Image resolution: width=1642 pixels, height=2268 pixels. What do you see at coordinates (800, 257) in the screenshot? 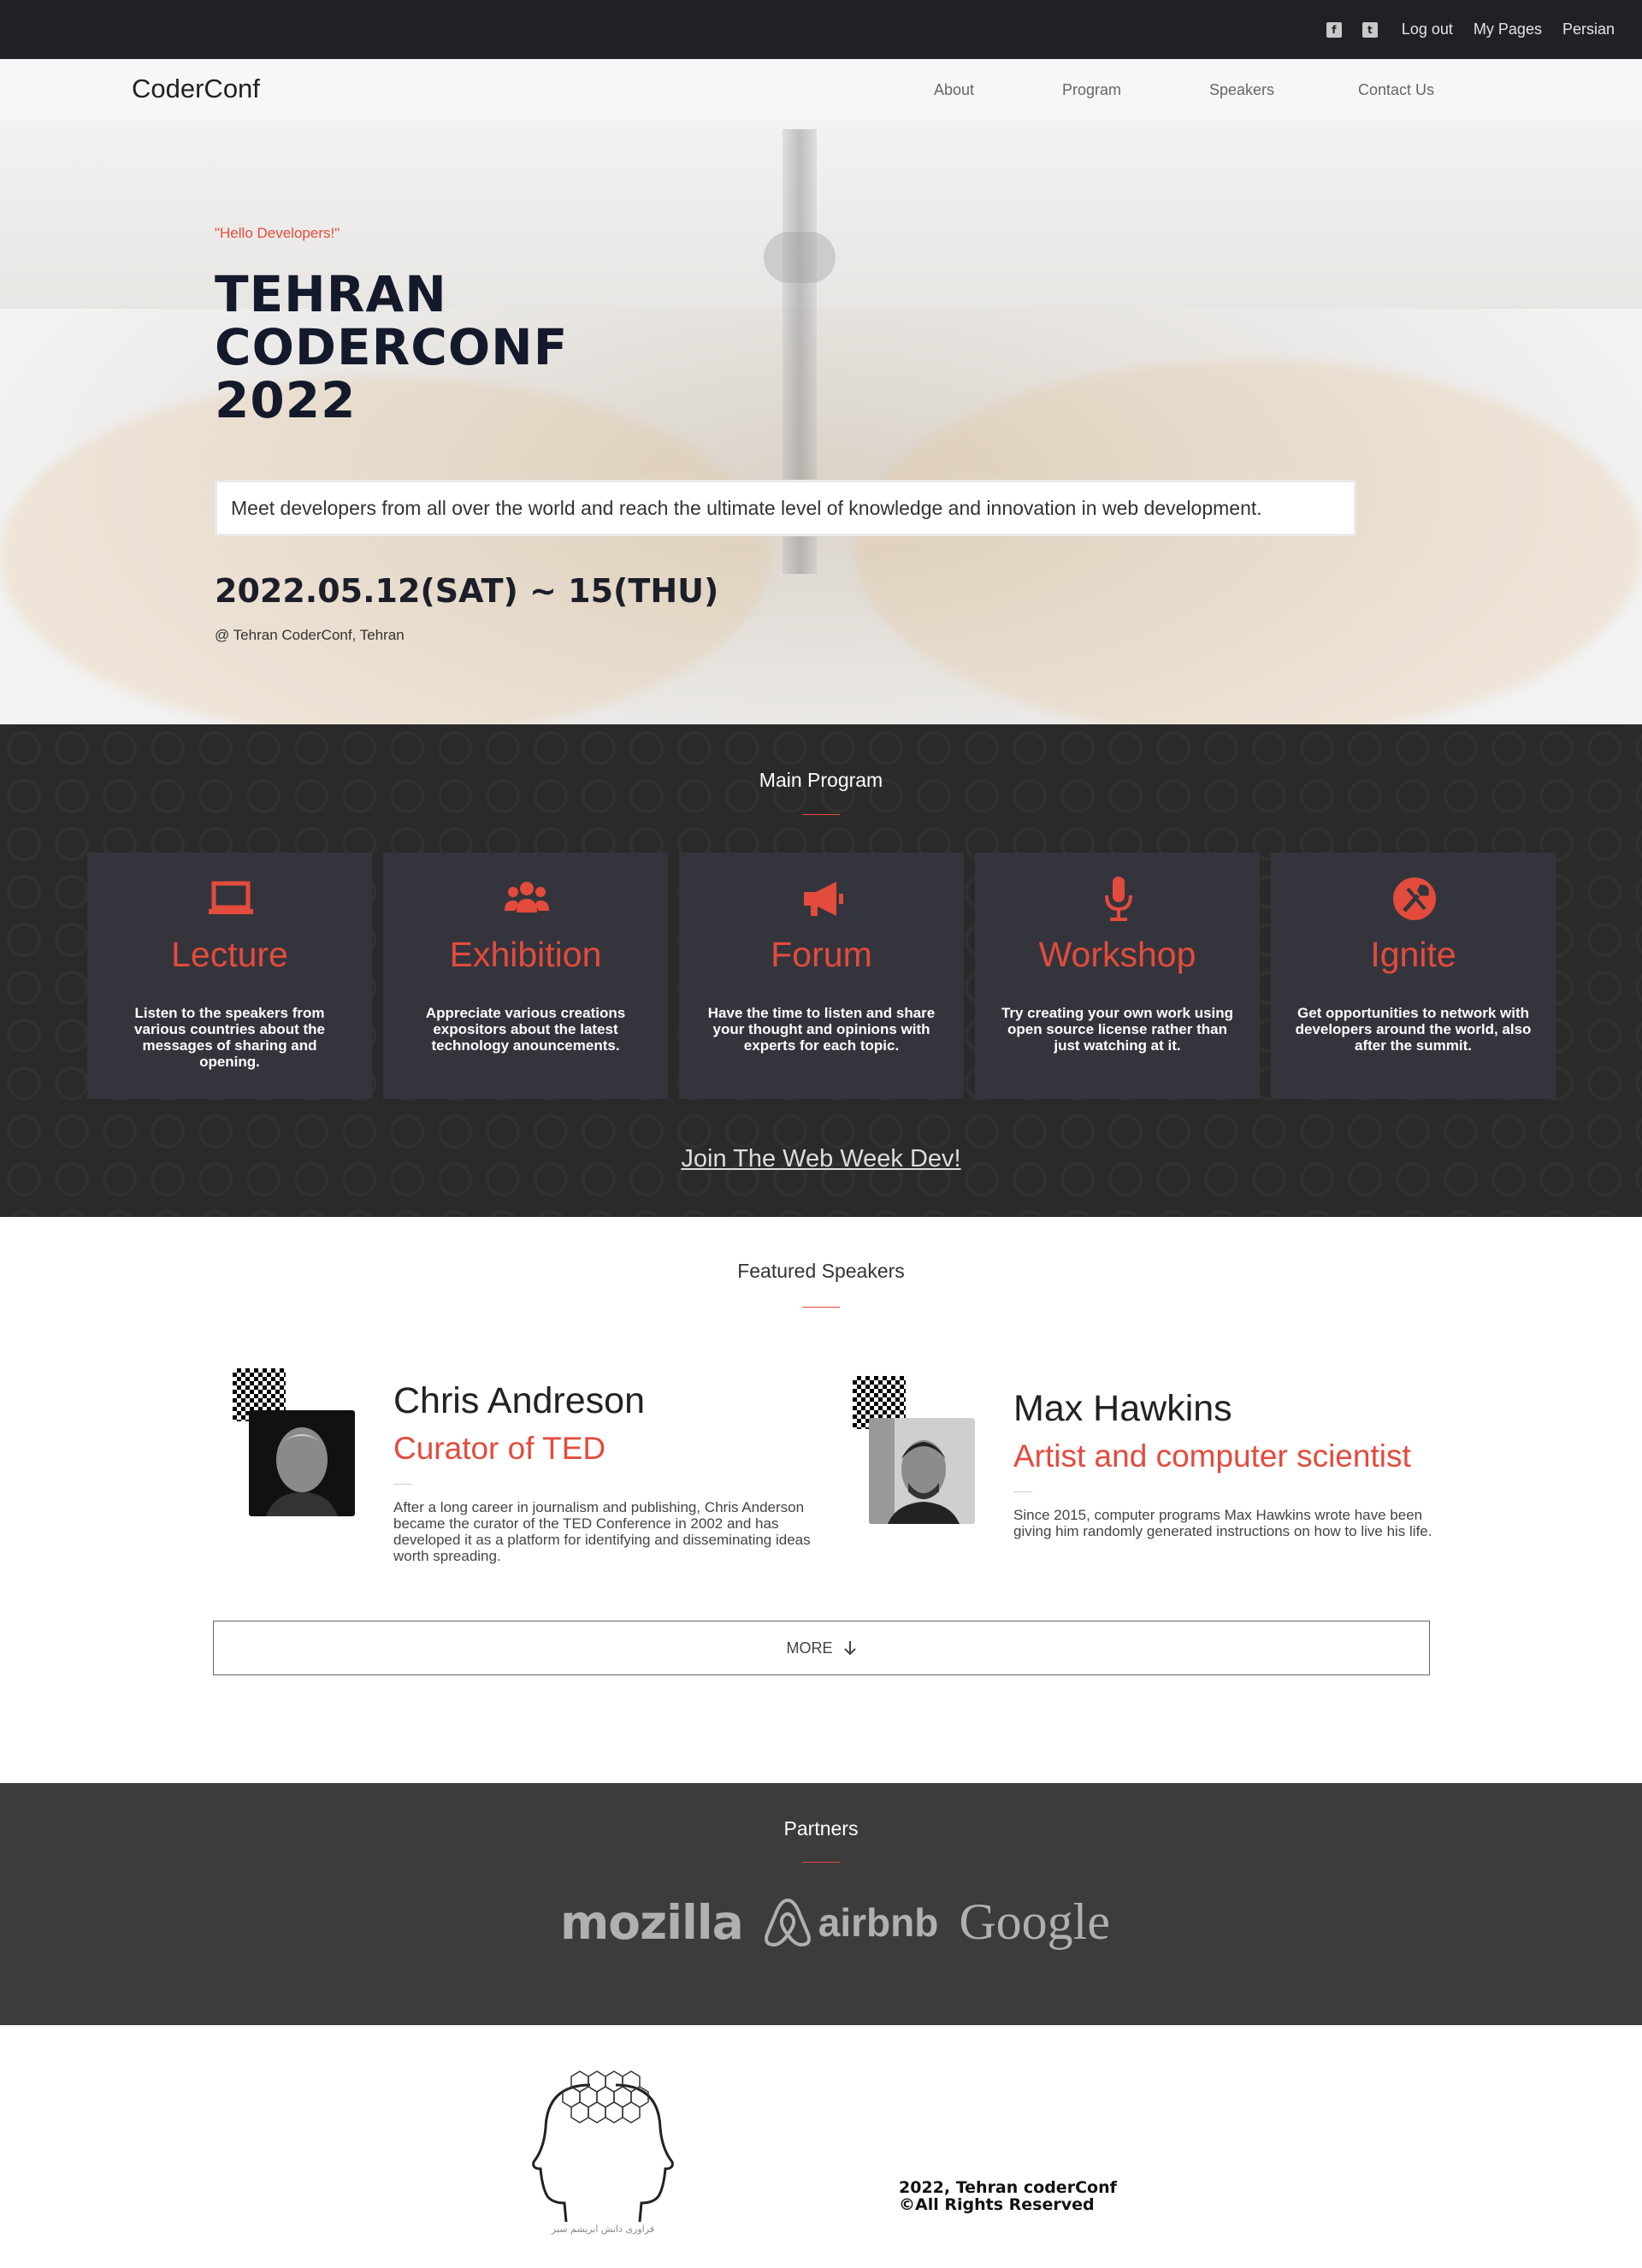
I see `milad-tower-head-image` at bounding box center [800, 257].